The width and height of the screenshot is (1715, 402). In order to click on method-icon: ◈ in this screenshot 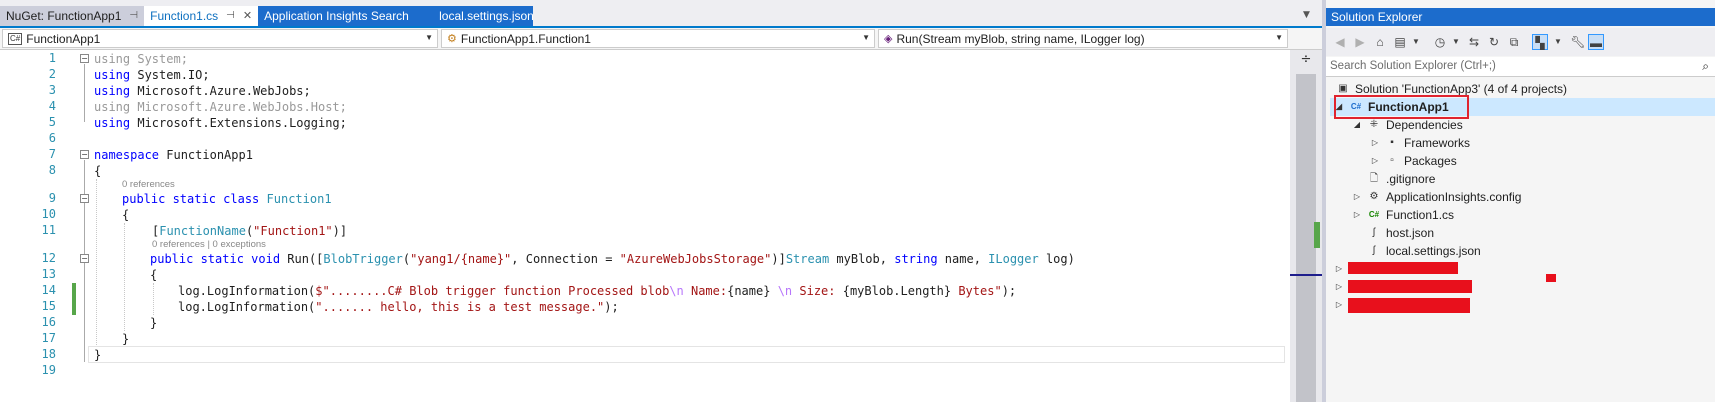, I will do `click(888, 39)`.